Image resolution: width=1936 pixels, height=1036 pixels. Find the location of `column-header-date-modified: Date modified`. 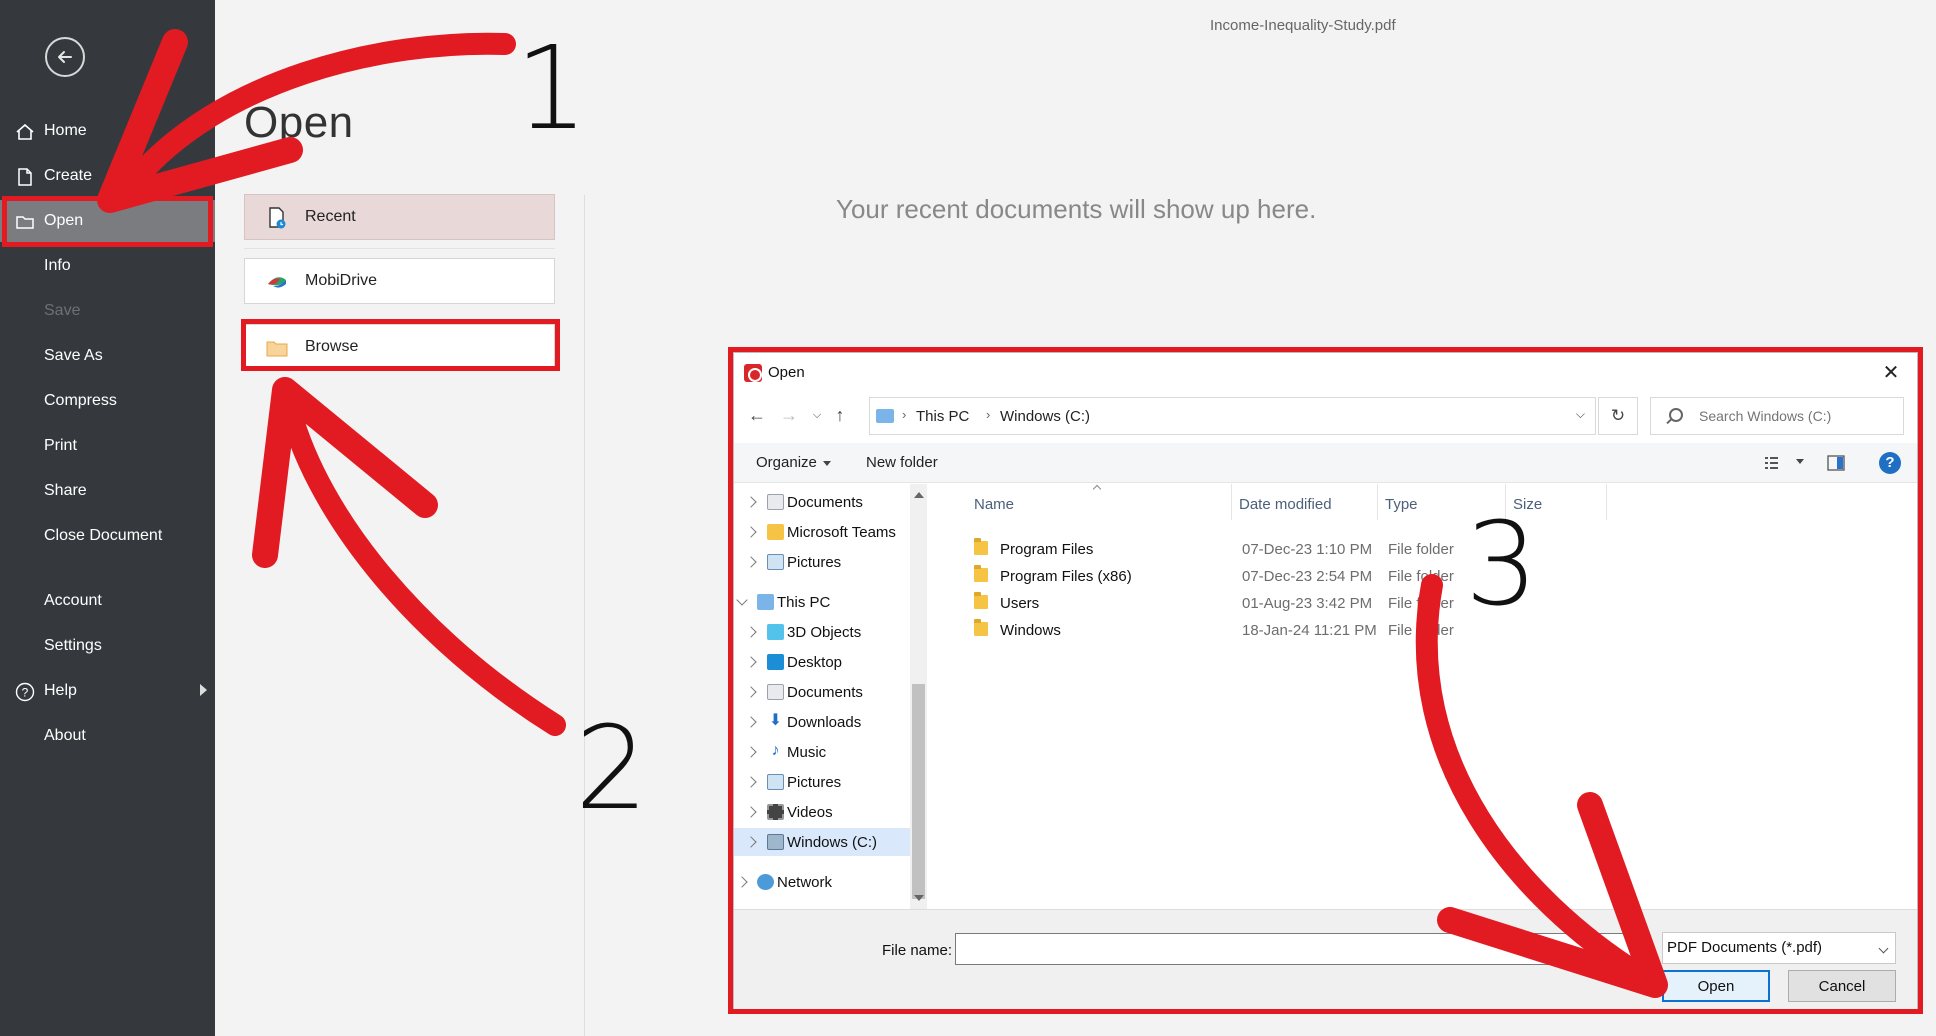

column-header-date-modified: Date modified is located at coordinates (1285, 504).